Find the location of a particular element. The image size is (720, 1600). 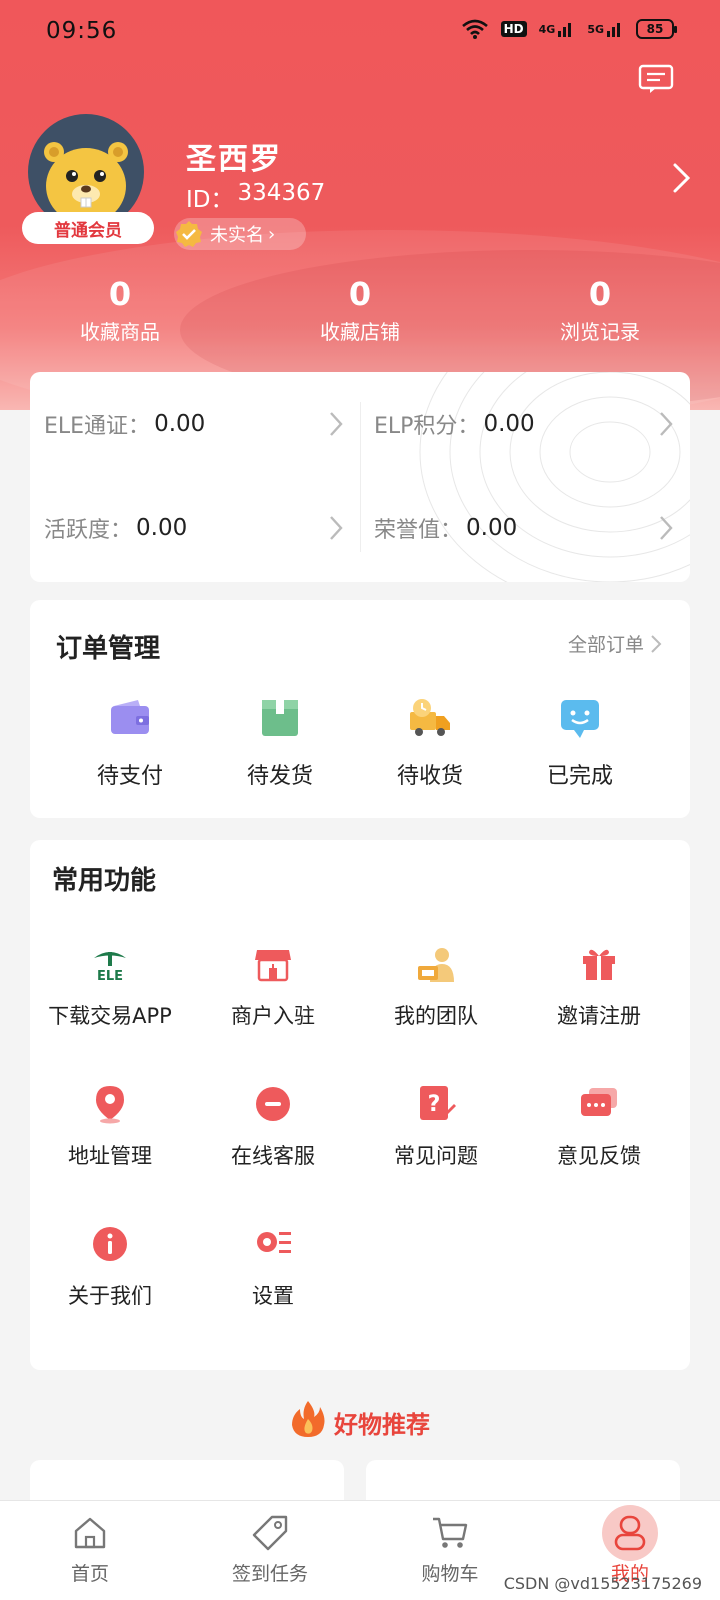

order-pending-payment: 待支付 is located at coordinates (130, 743).